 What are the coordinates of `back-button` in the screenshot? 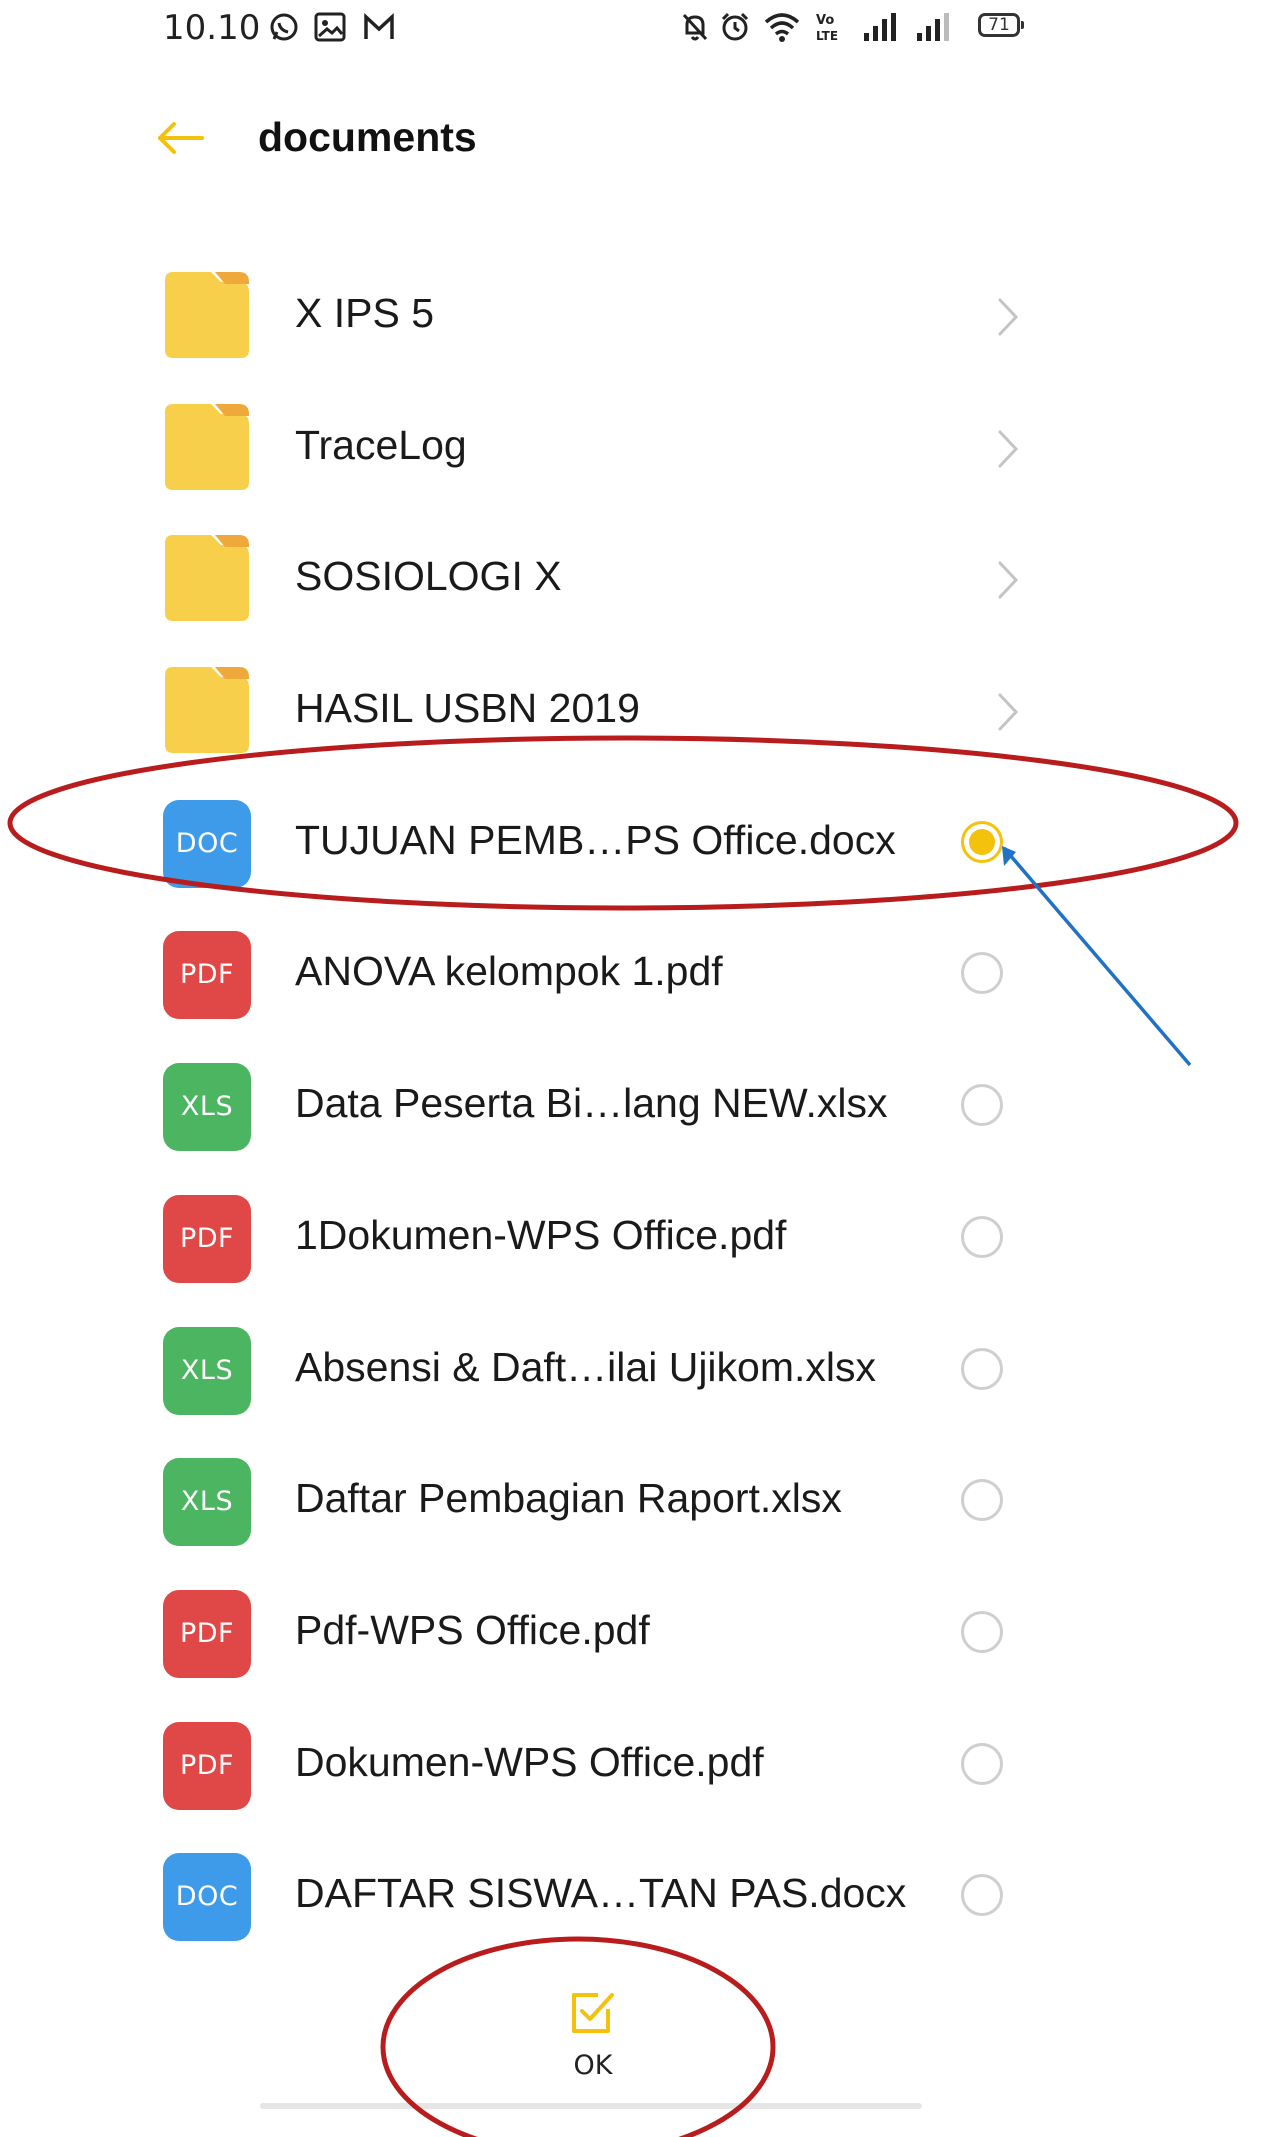 It's located at (180, 138).